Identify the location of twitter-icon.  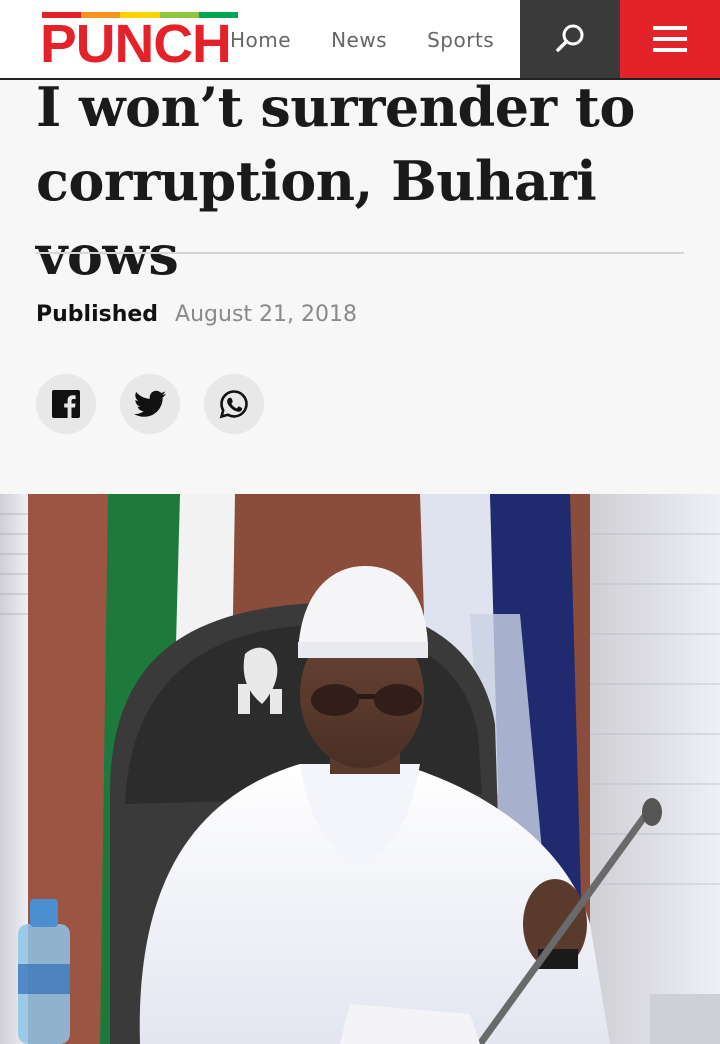
(150, 403).